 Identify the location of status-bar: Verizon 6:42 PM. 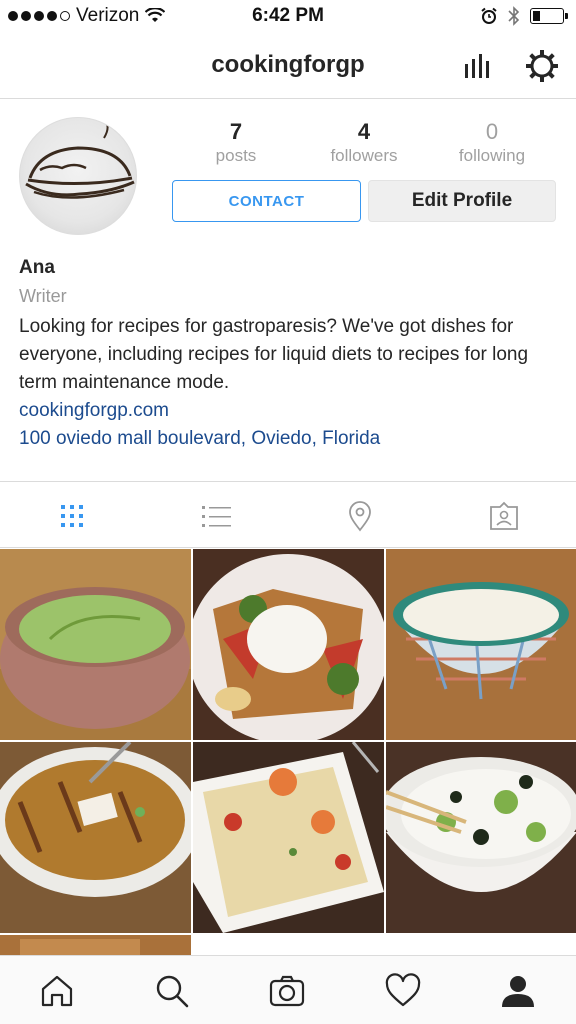
(288, 16).